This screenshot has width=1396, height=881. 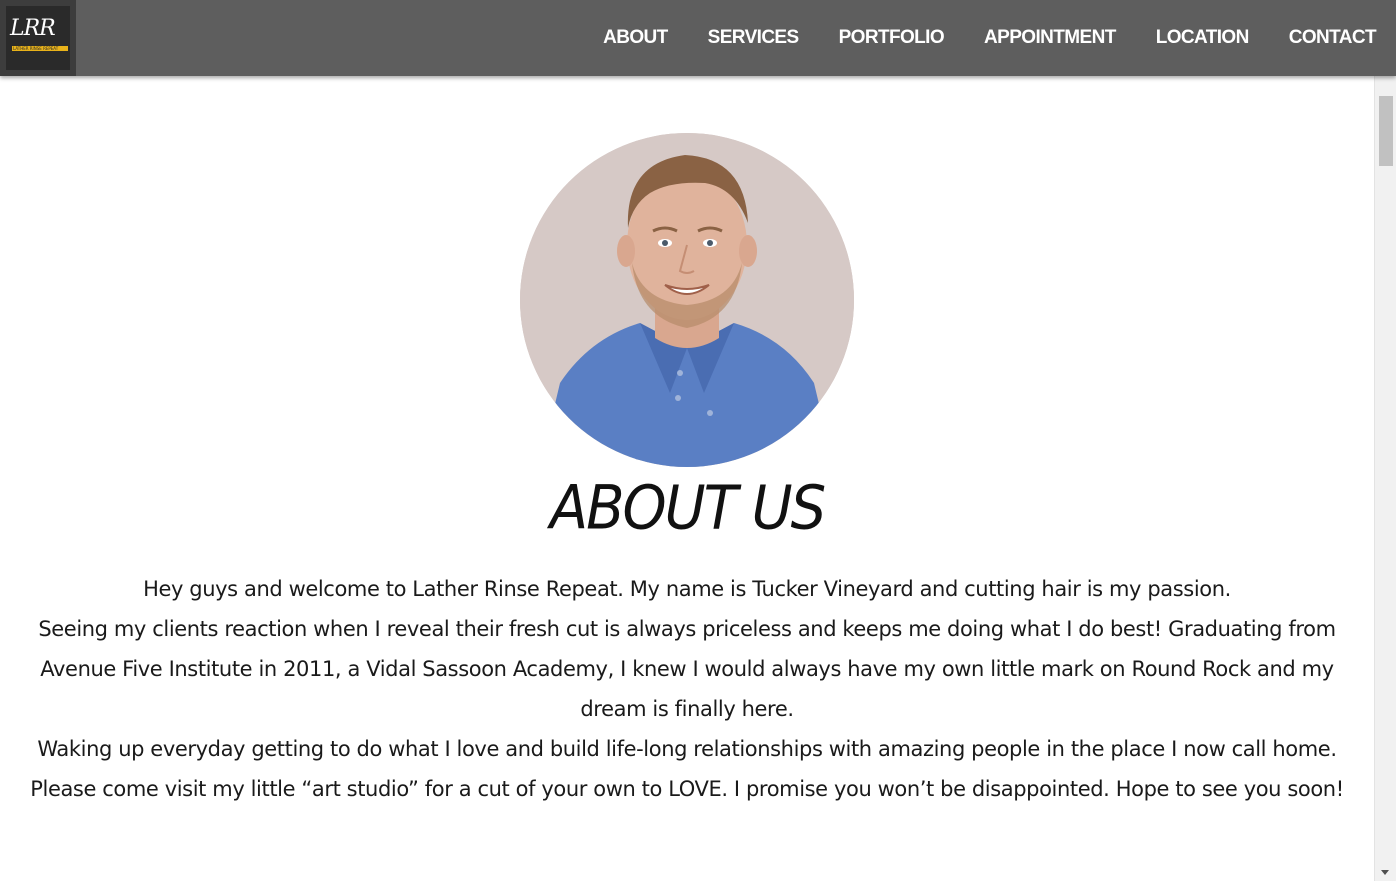 I want to click on owner-portrait, so click(x=687, y=300).